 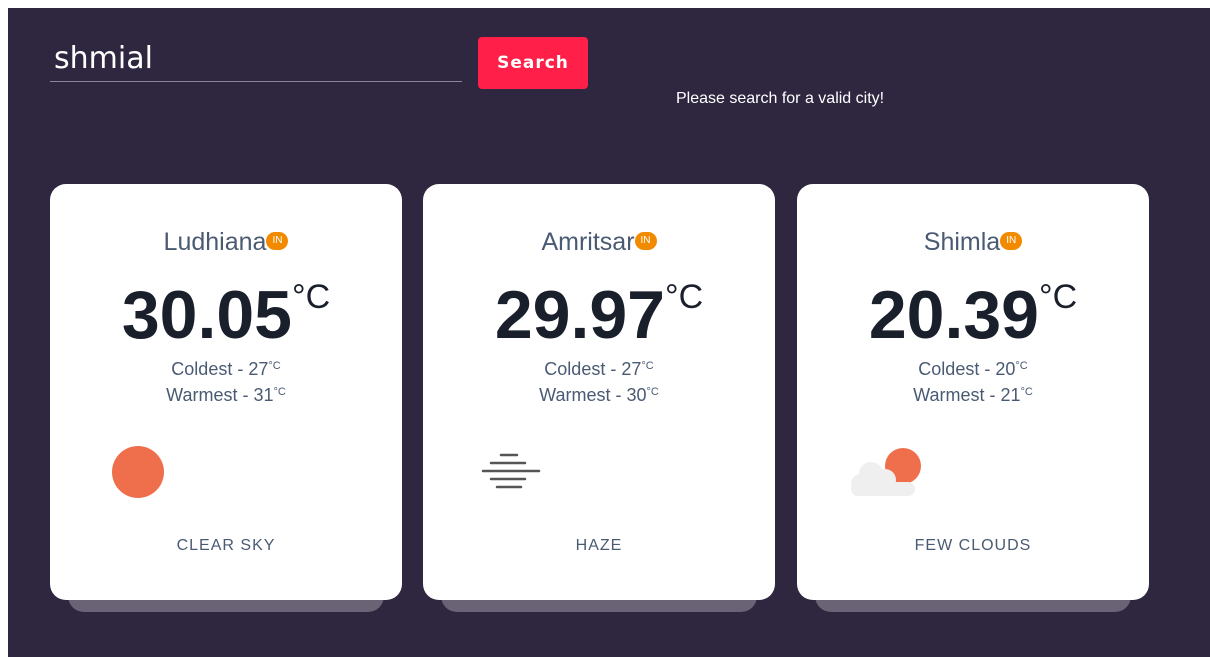 What do you see at coordinates (967, 395) in the screenshot?
I see `warmest-label: Warmest - 21` at bounding box center [967, 395].